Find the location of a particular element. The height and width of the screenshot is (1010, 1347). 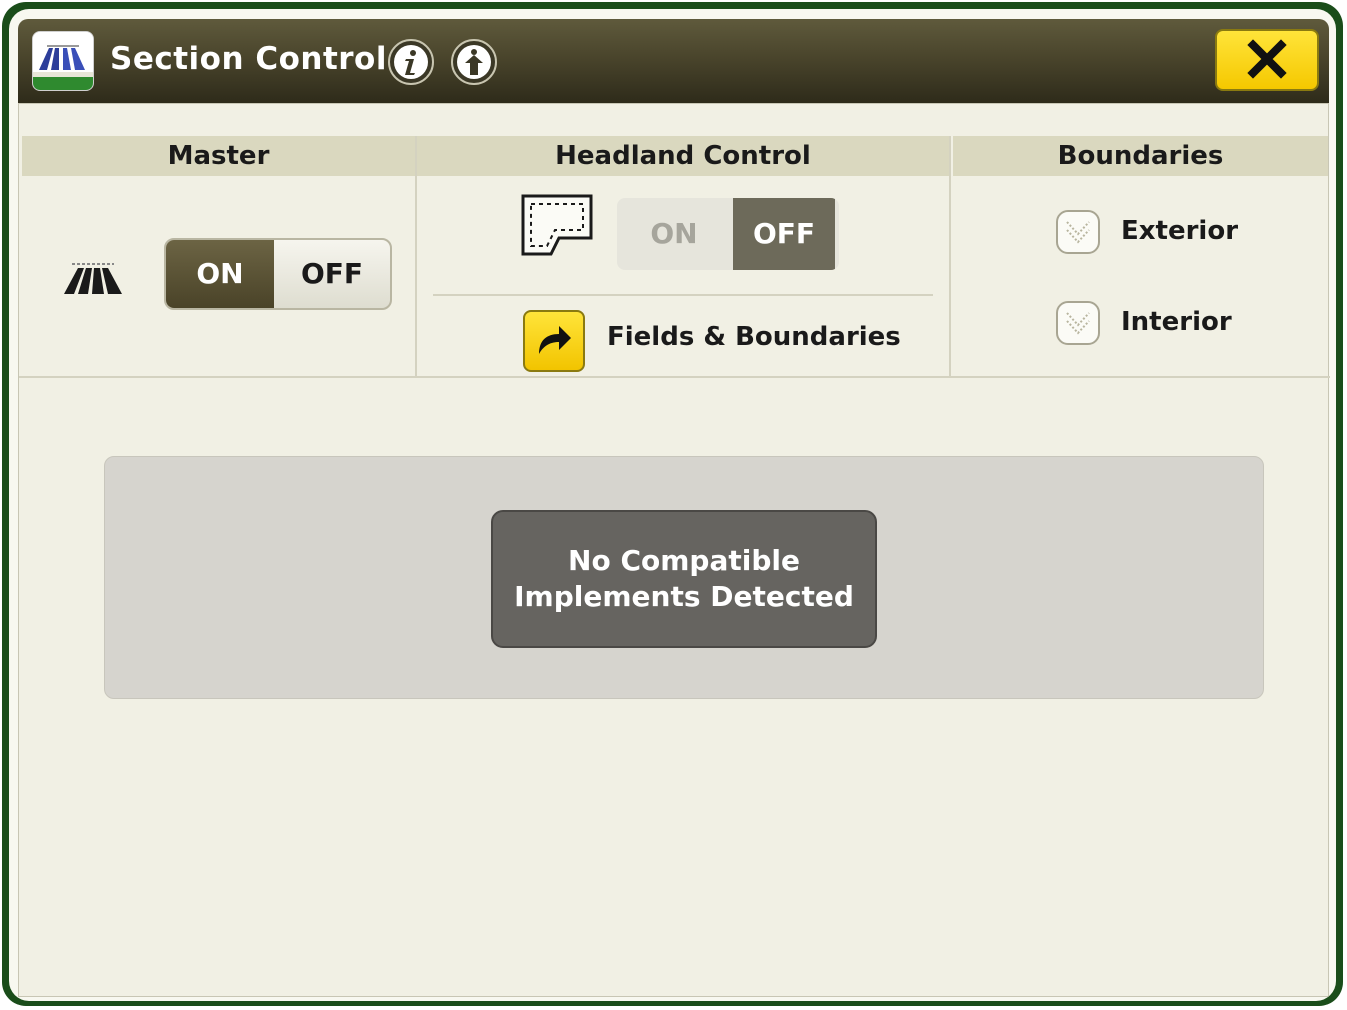

fields-boundaries-link-button is located at coordinates (554, 341).